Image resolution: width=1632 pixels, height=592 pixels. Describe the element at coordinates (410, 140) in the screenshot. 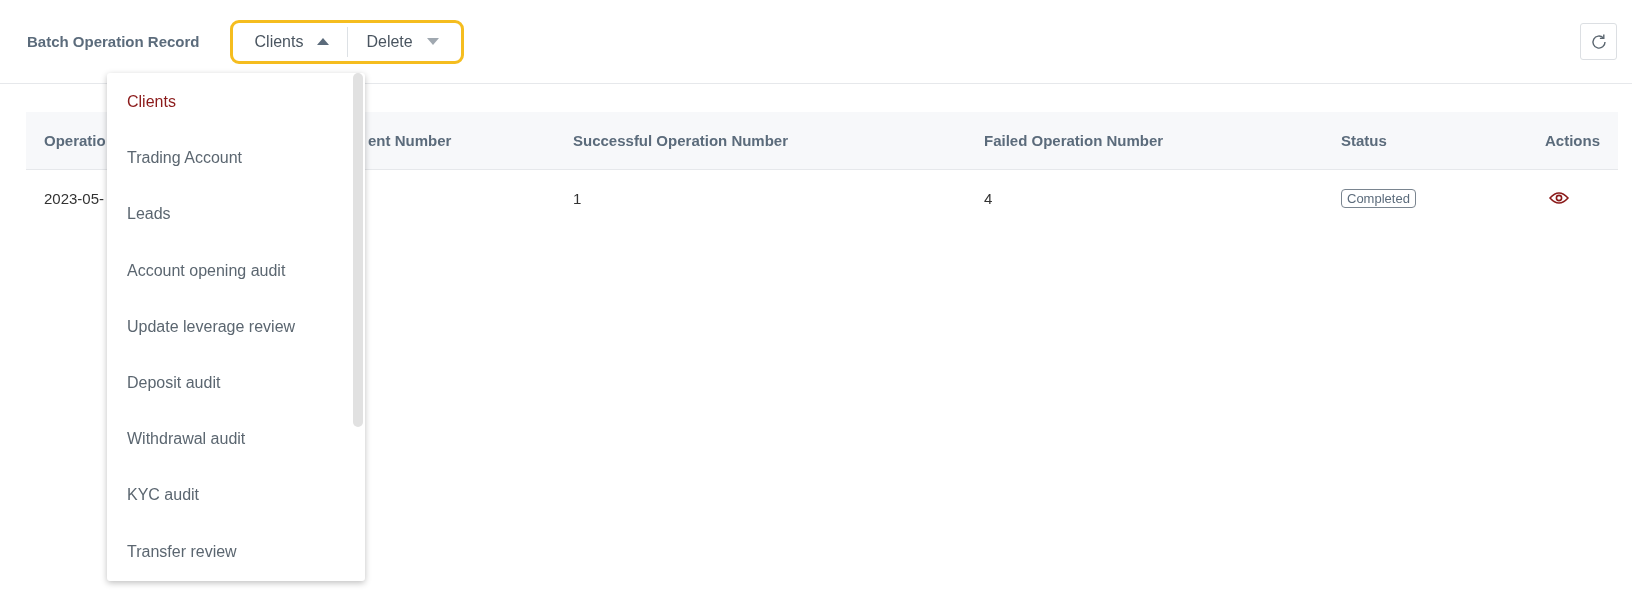

I see `column-header: ent Number` at that location.